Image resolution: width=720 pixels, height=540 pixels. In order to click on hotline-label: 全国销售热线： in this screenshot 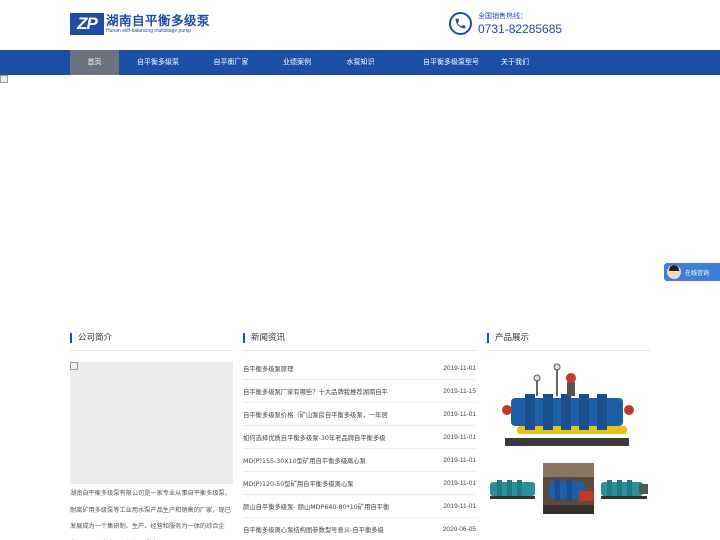, I will do `click(502, 16)`.